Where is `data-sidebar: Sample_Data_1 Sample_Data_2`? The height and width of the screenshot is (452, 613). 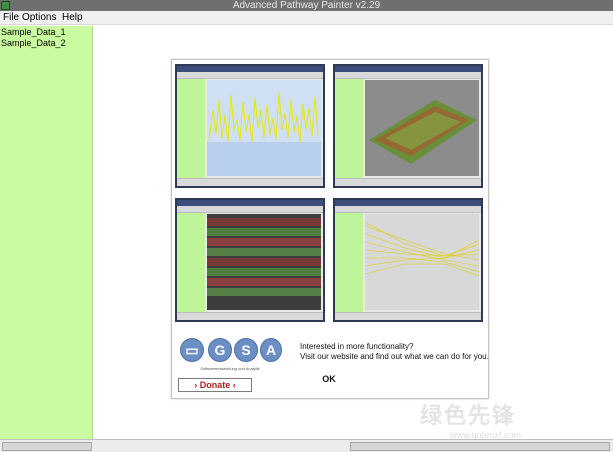 data-sidebar: Sample_Data_1 Sample_Data_2 is located at coordinates (46, 232).